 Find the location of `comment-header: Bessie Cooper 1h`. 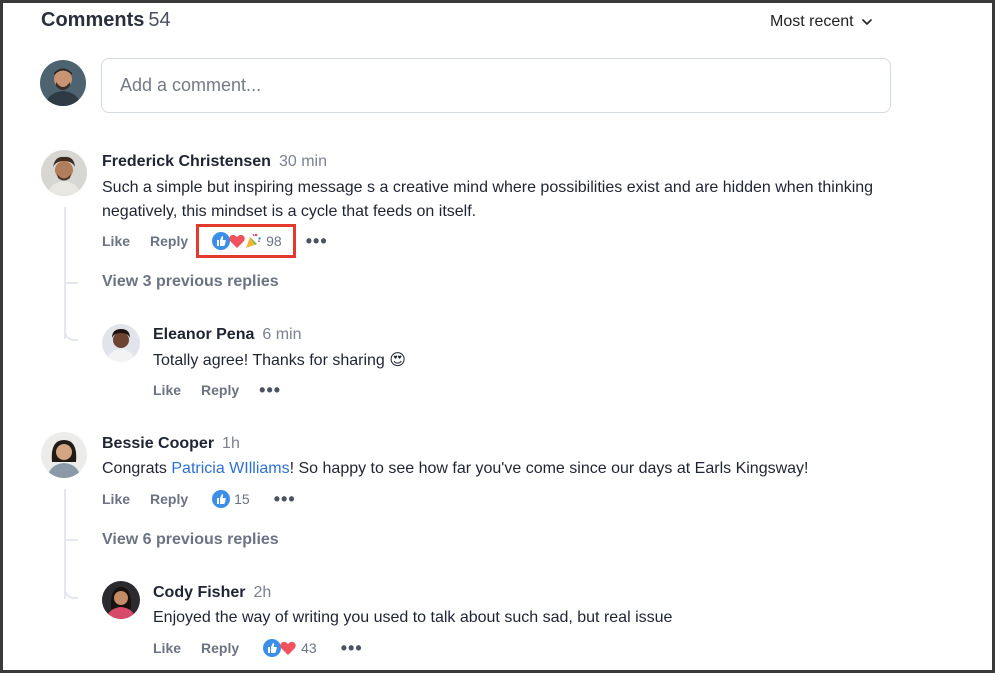

comment-header: Bessie Cooper 1h is located at coordinates (171, 444).